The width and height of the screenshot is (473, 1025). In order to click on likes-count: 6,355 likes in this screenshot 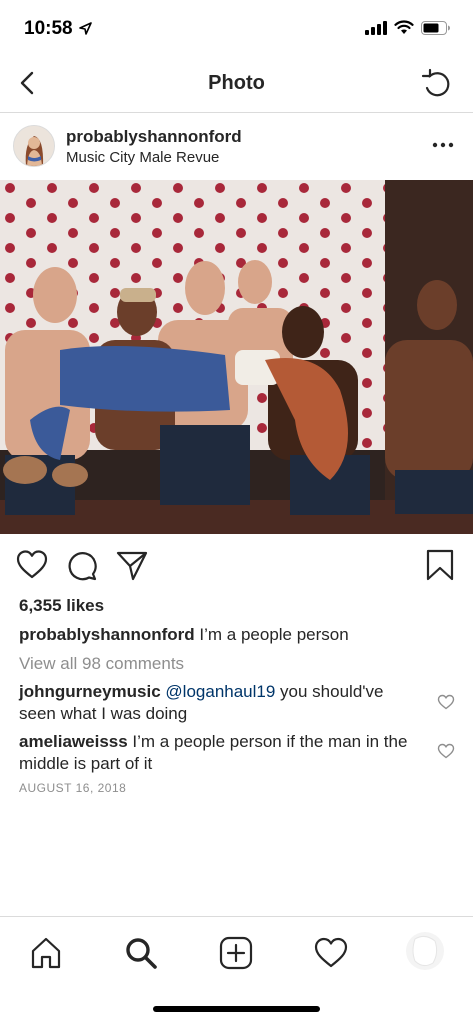, I will do `click(61, 606)`.